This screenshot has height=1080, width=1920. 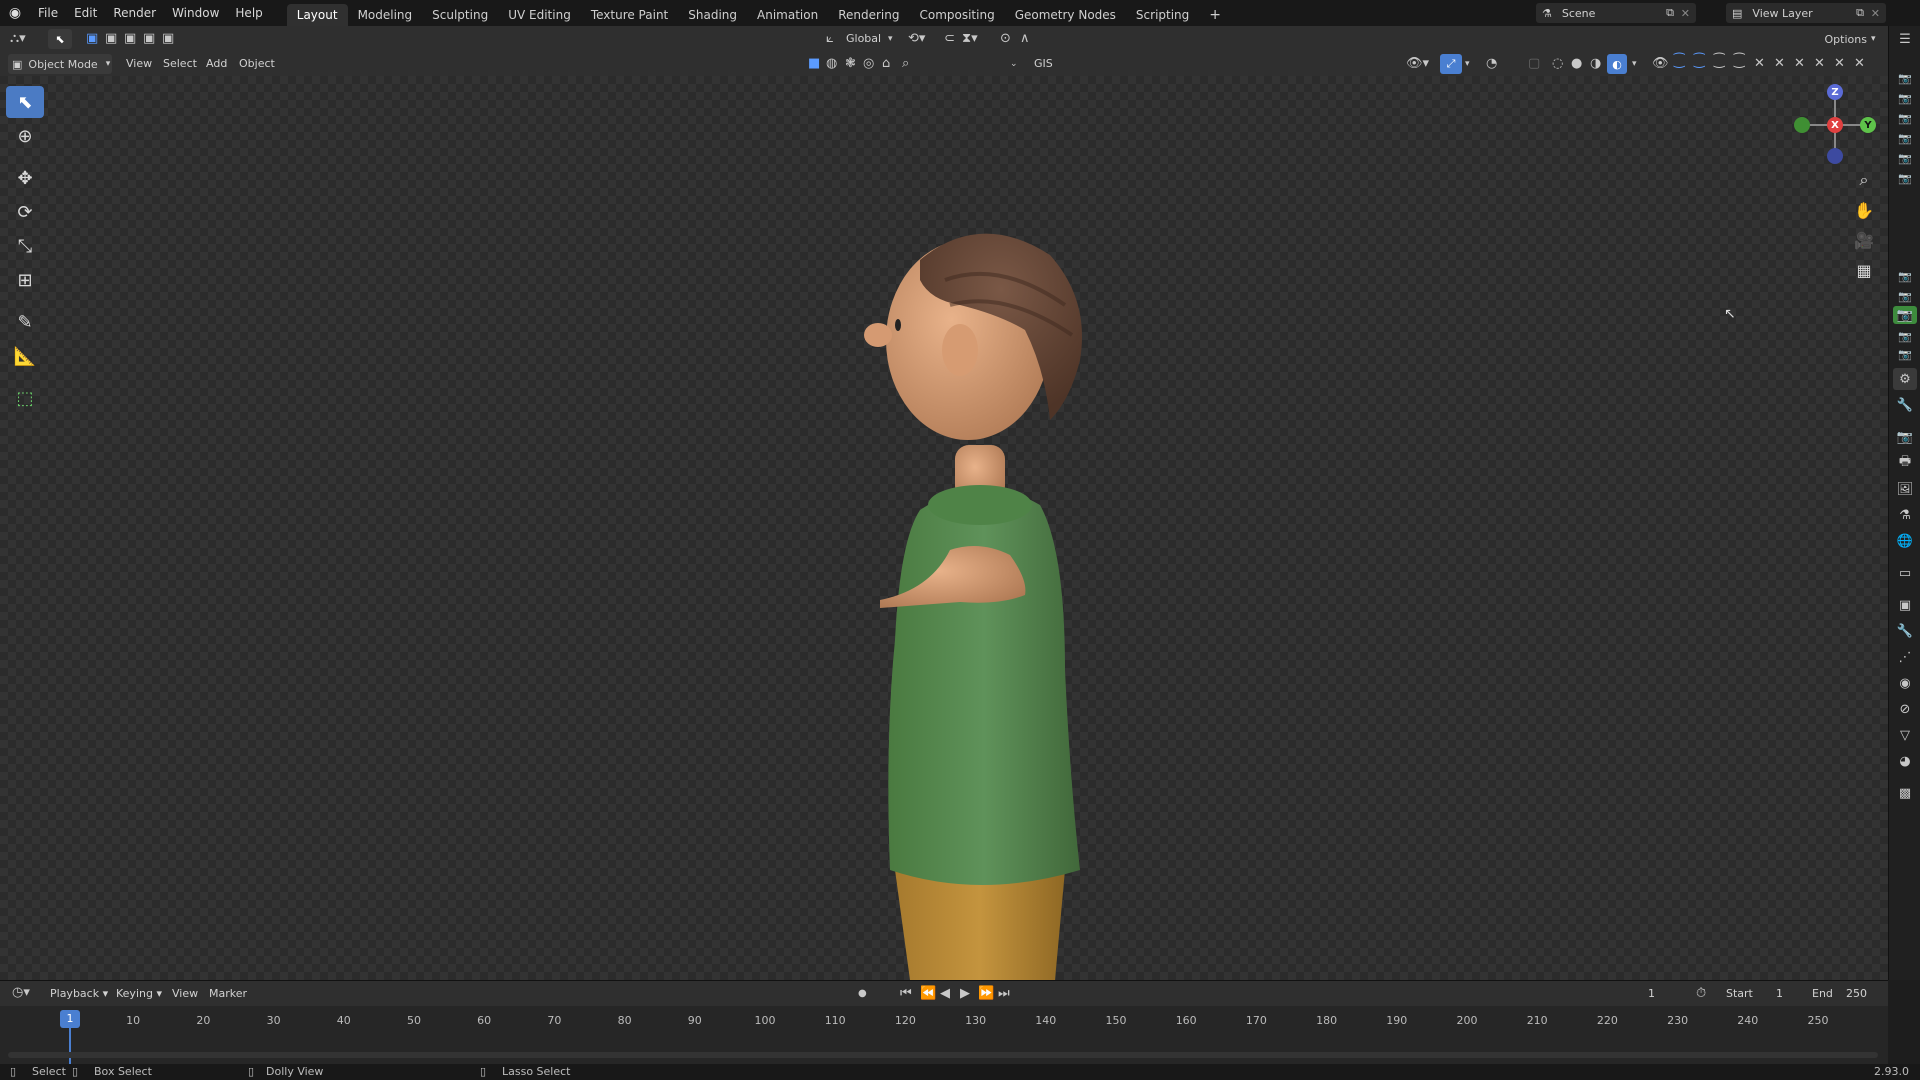 What do you see at coordinates (168, 39) in the screenshot?
I see `select-mode-intersect-icon: ▣` at bounding box center [168, 39].